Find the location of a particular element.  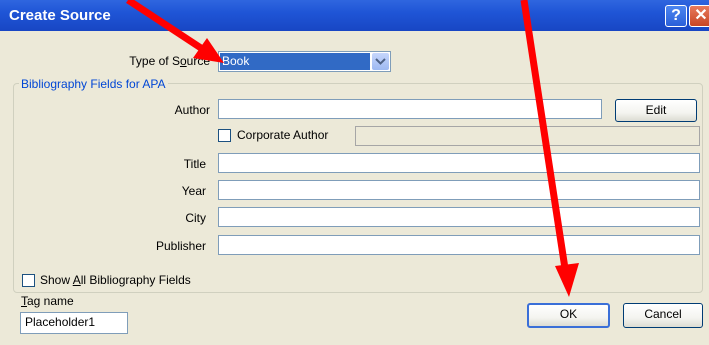

edit-button: Edit is located at coordinates (656, 110).